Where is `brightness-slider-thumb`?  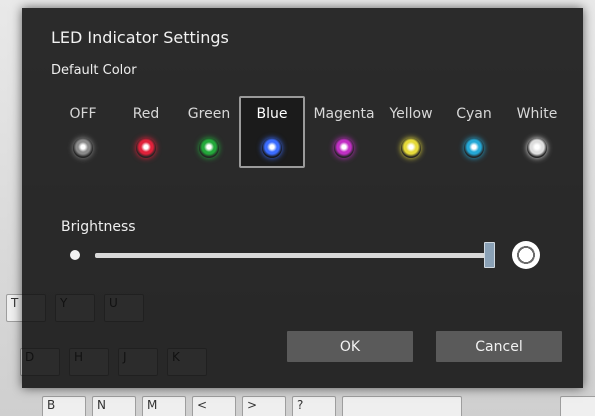 brightness-slider-thumb is located at coordinates (489, 255).